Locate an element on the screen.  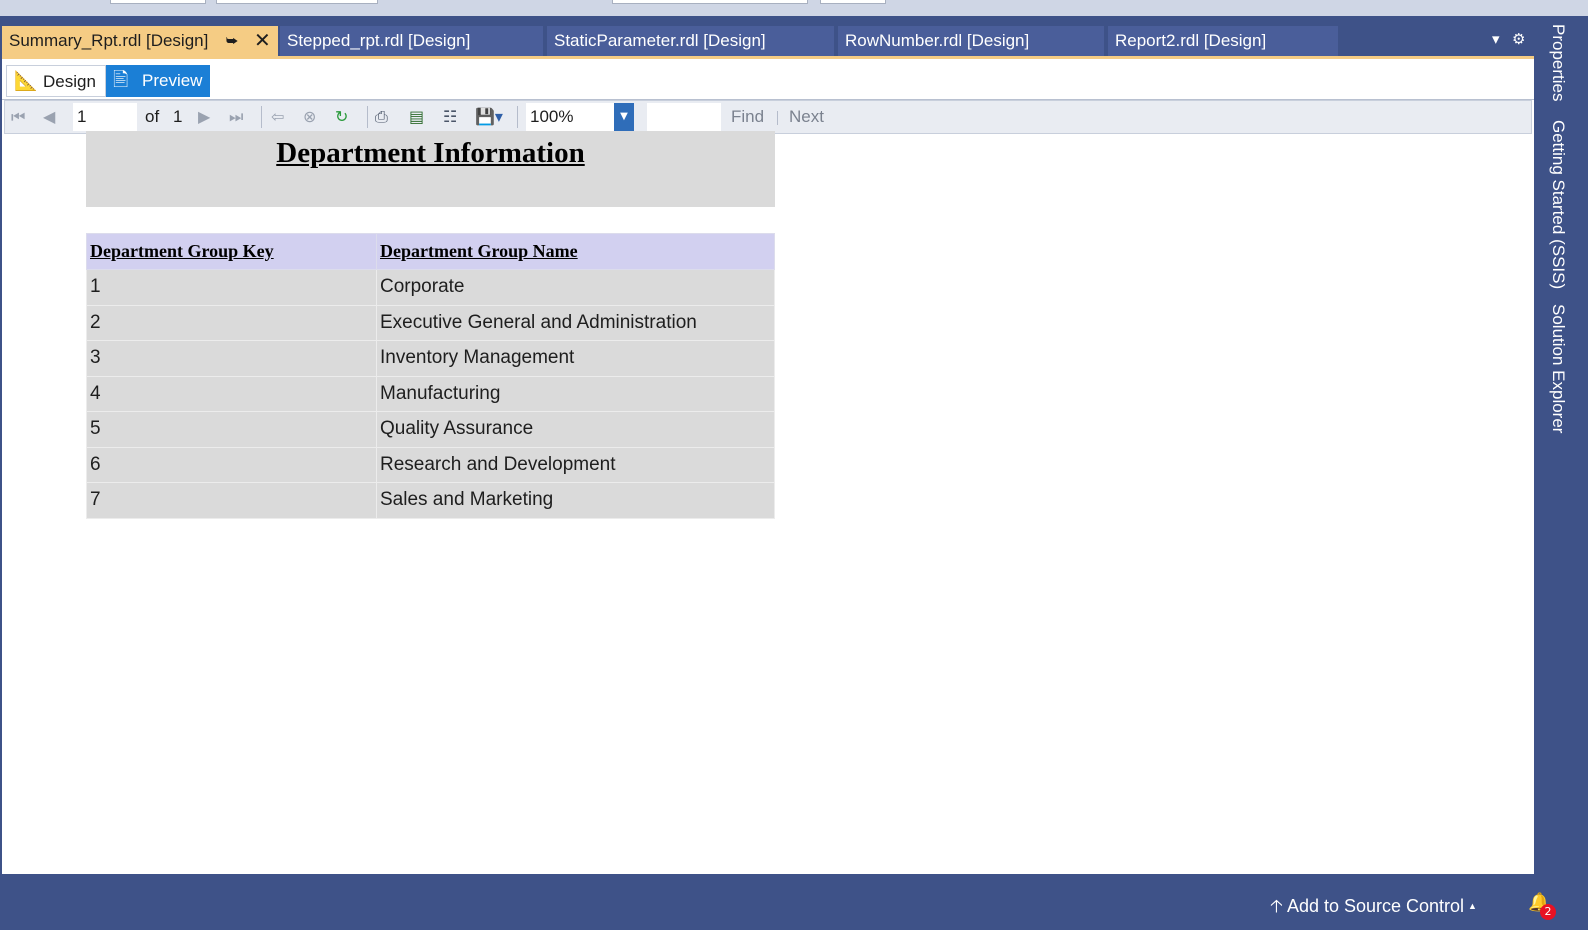
table-row: 4 Manufacturing is located at coordinates (430, 393).